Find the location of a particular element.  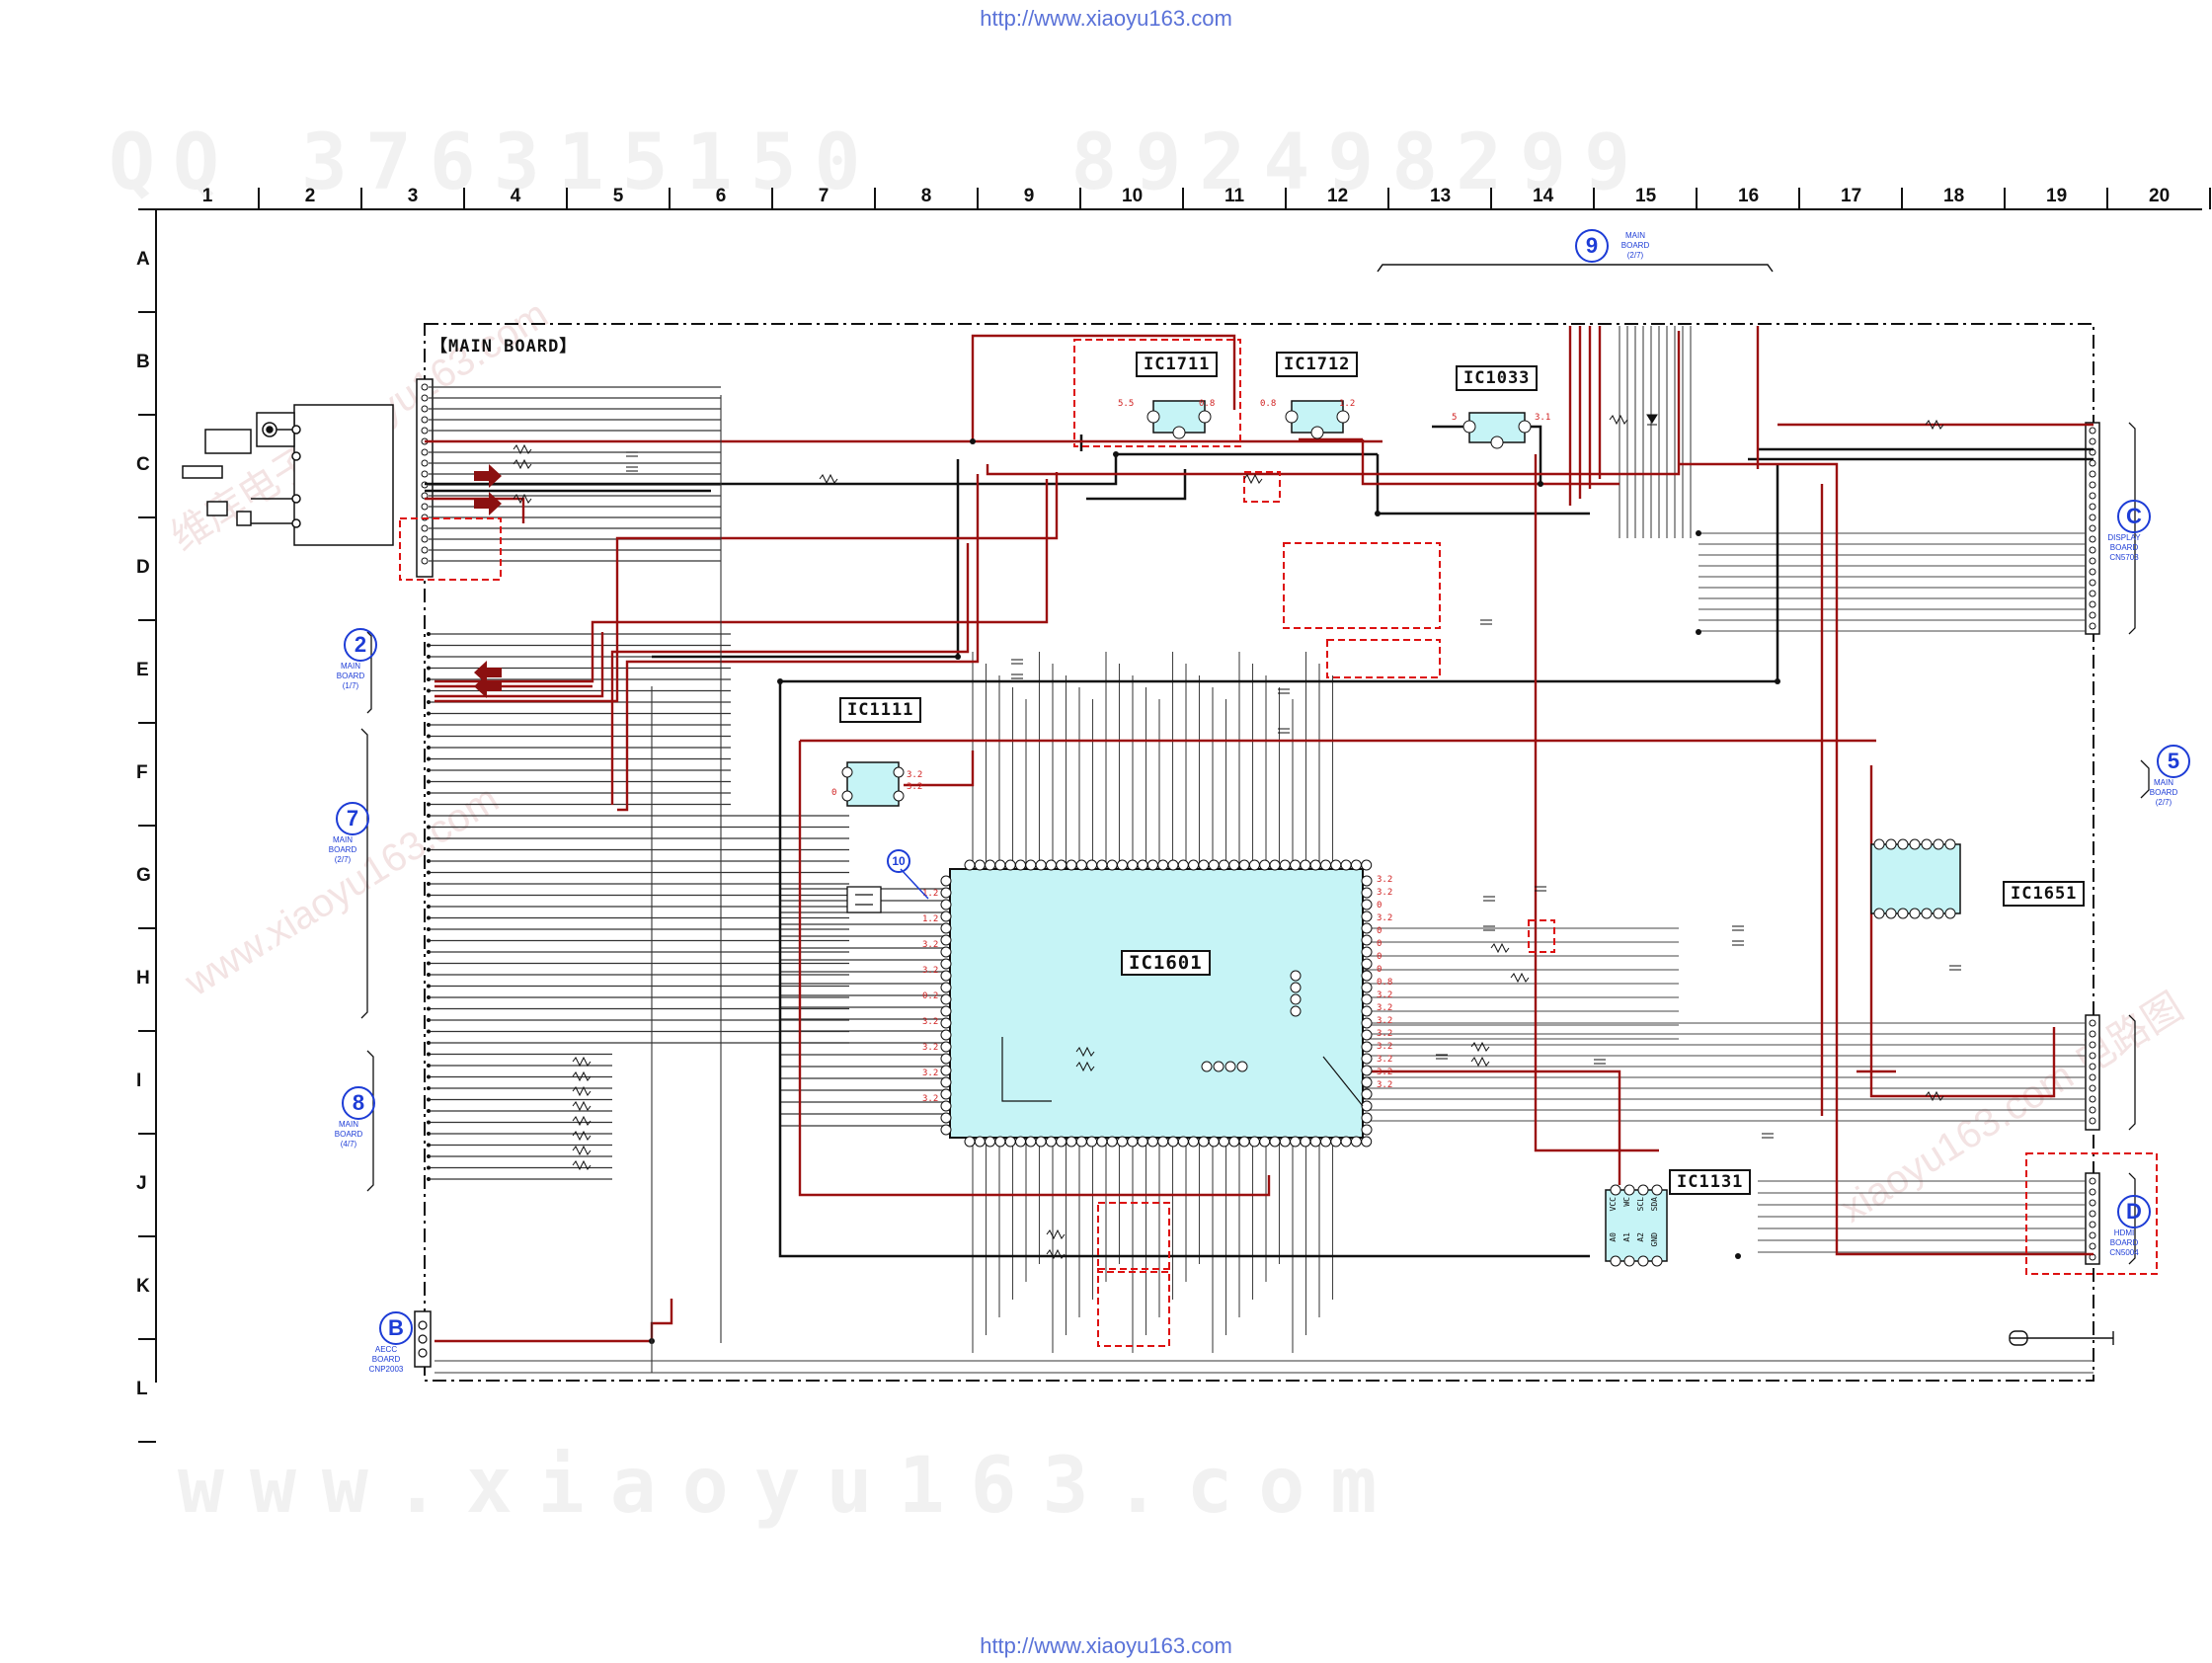

connector-ref-D: D HDMI BOARD CN5004 is located at coordinates (2134, 1226).